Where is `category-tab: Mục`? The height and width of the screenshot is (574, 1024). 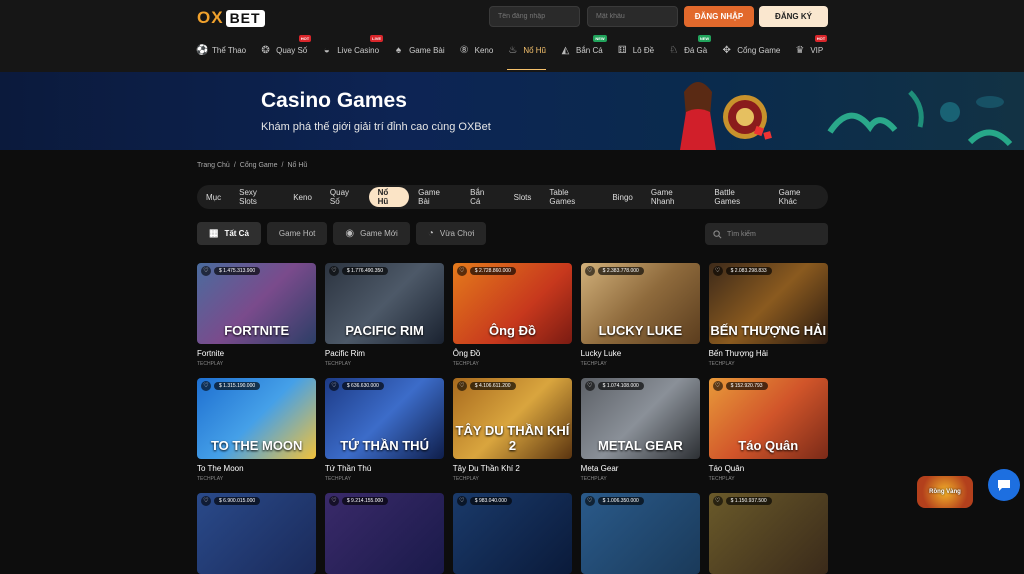
category-tab: Mục is located at coordinates (213, 197).